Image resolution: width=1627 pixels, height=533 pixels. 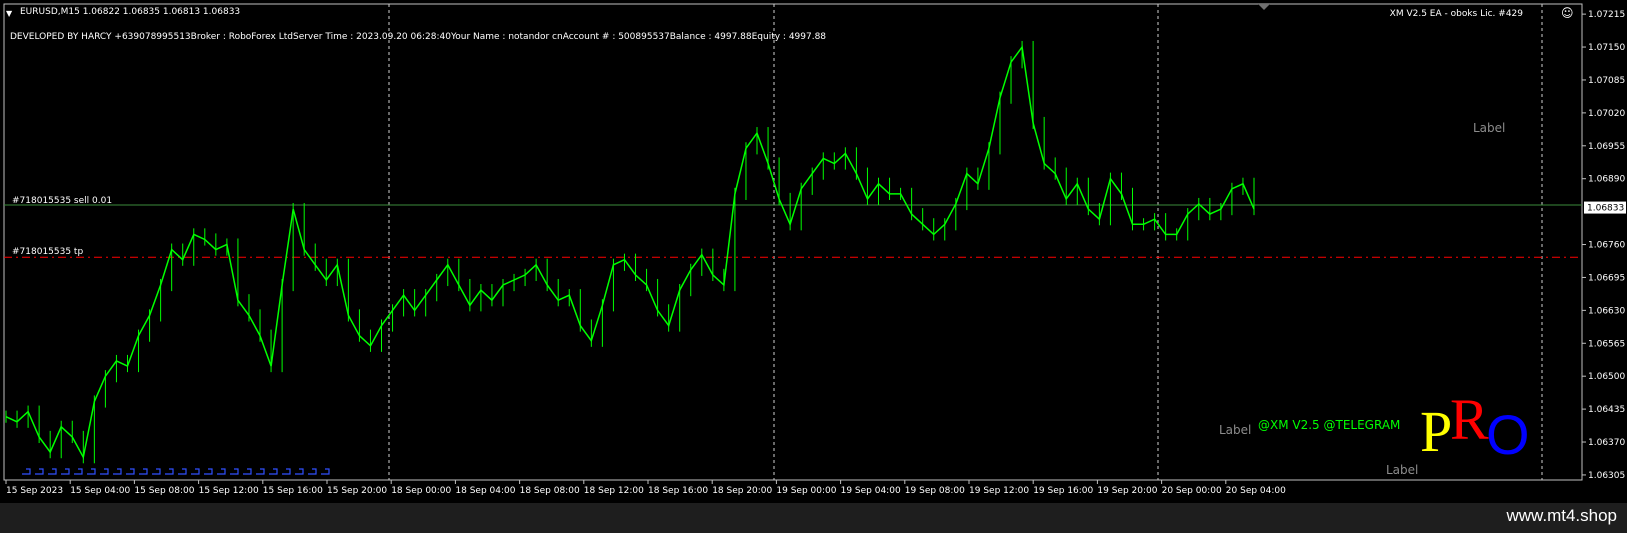 What do you see at coordinates (1256, 491) in the screenshot?
I see `x-tick-label-19: 20 Sep 04:00` at bounding box center [1256, 491].